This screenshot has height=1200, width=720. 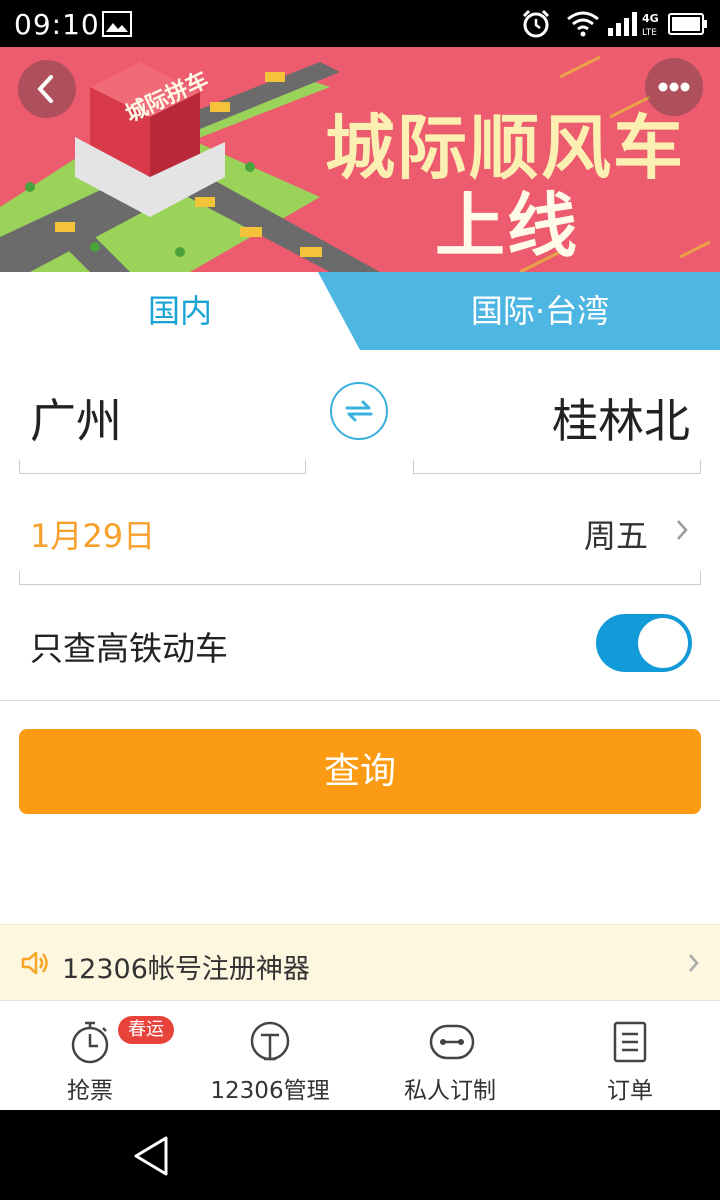 I want to click on svg-text: LTE, so click(x=649, y=32).